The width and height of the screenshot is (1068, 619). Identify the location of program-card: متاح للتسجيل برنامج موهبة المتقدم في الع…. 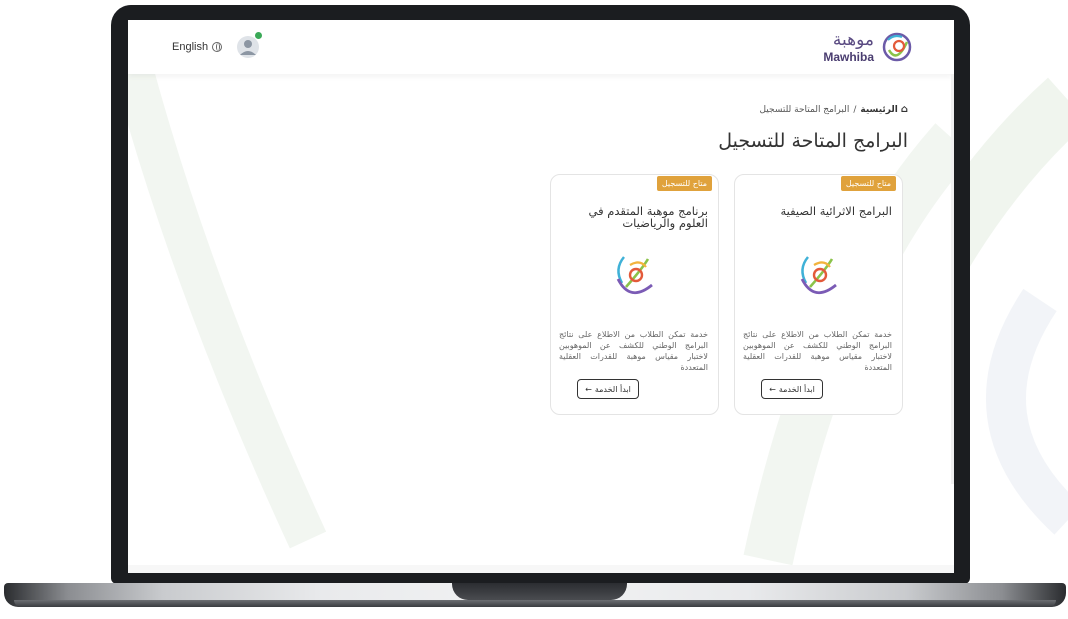
(634, 294).